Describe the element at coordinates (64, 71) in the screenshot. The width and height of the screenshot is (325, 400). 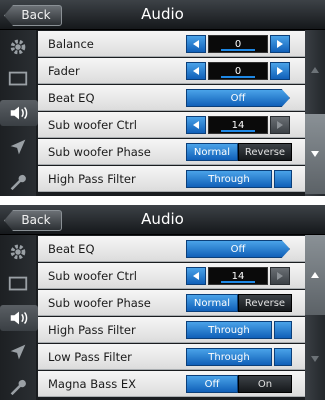
I see `row-label: Fader` at that location.